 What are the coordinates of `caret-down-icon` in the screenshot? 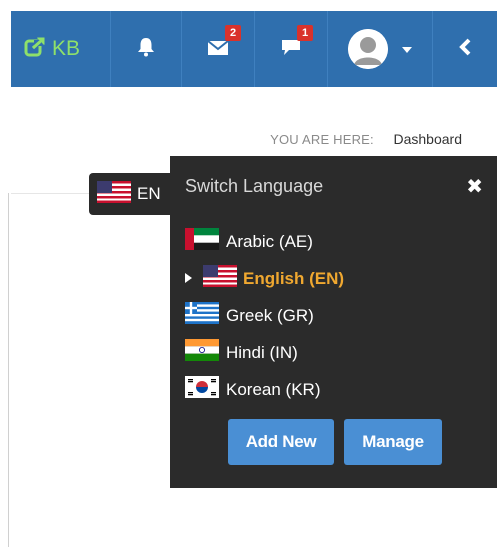 It's located at (407, 49).